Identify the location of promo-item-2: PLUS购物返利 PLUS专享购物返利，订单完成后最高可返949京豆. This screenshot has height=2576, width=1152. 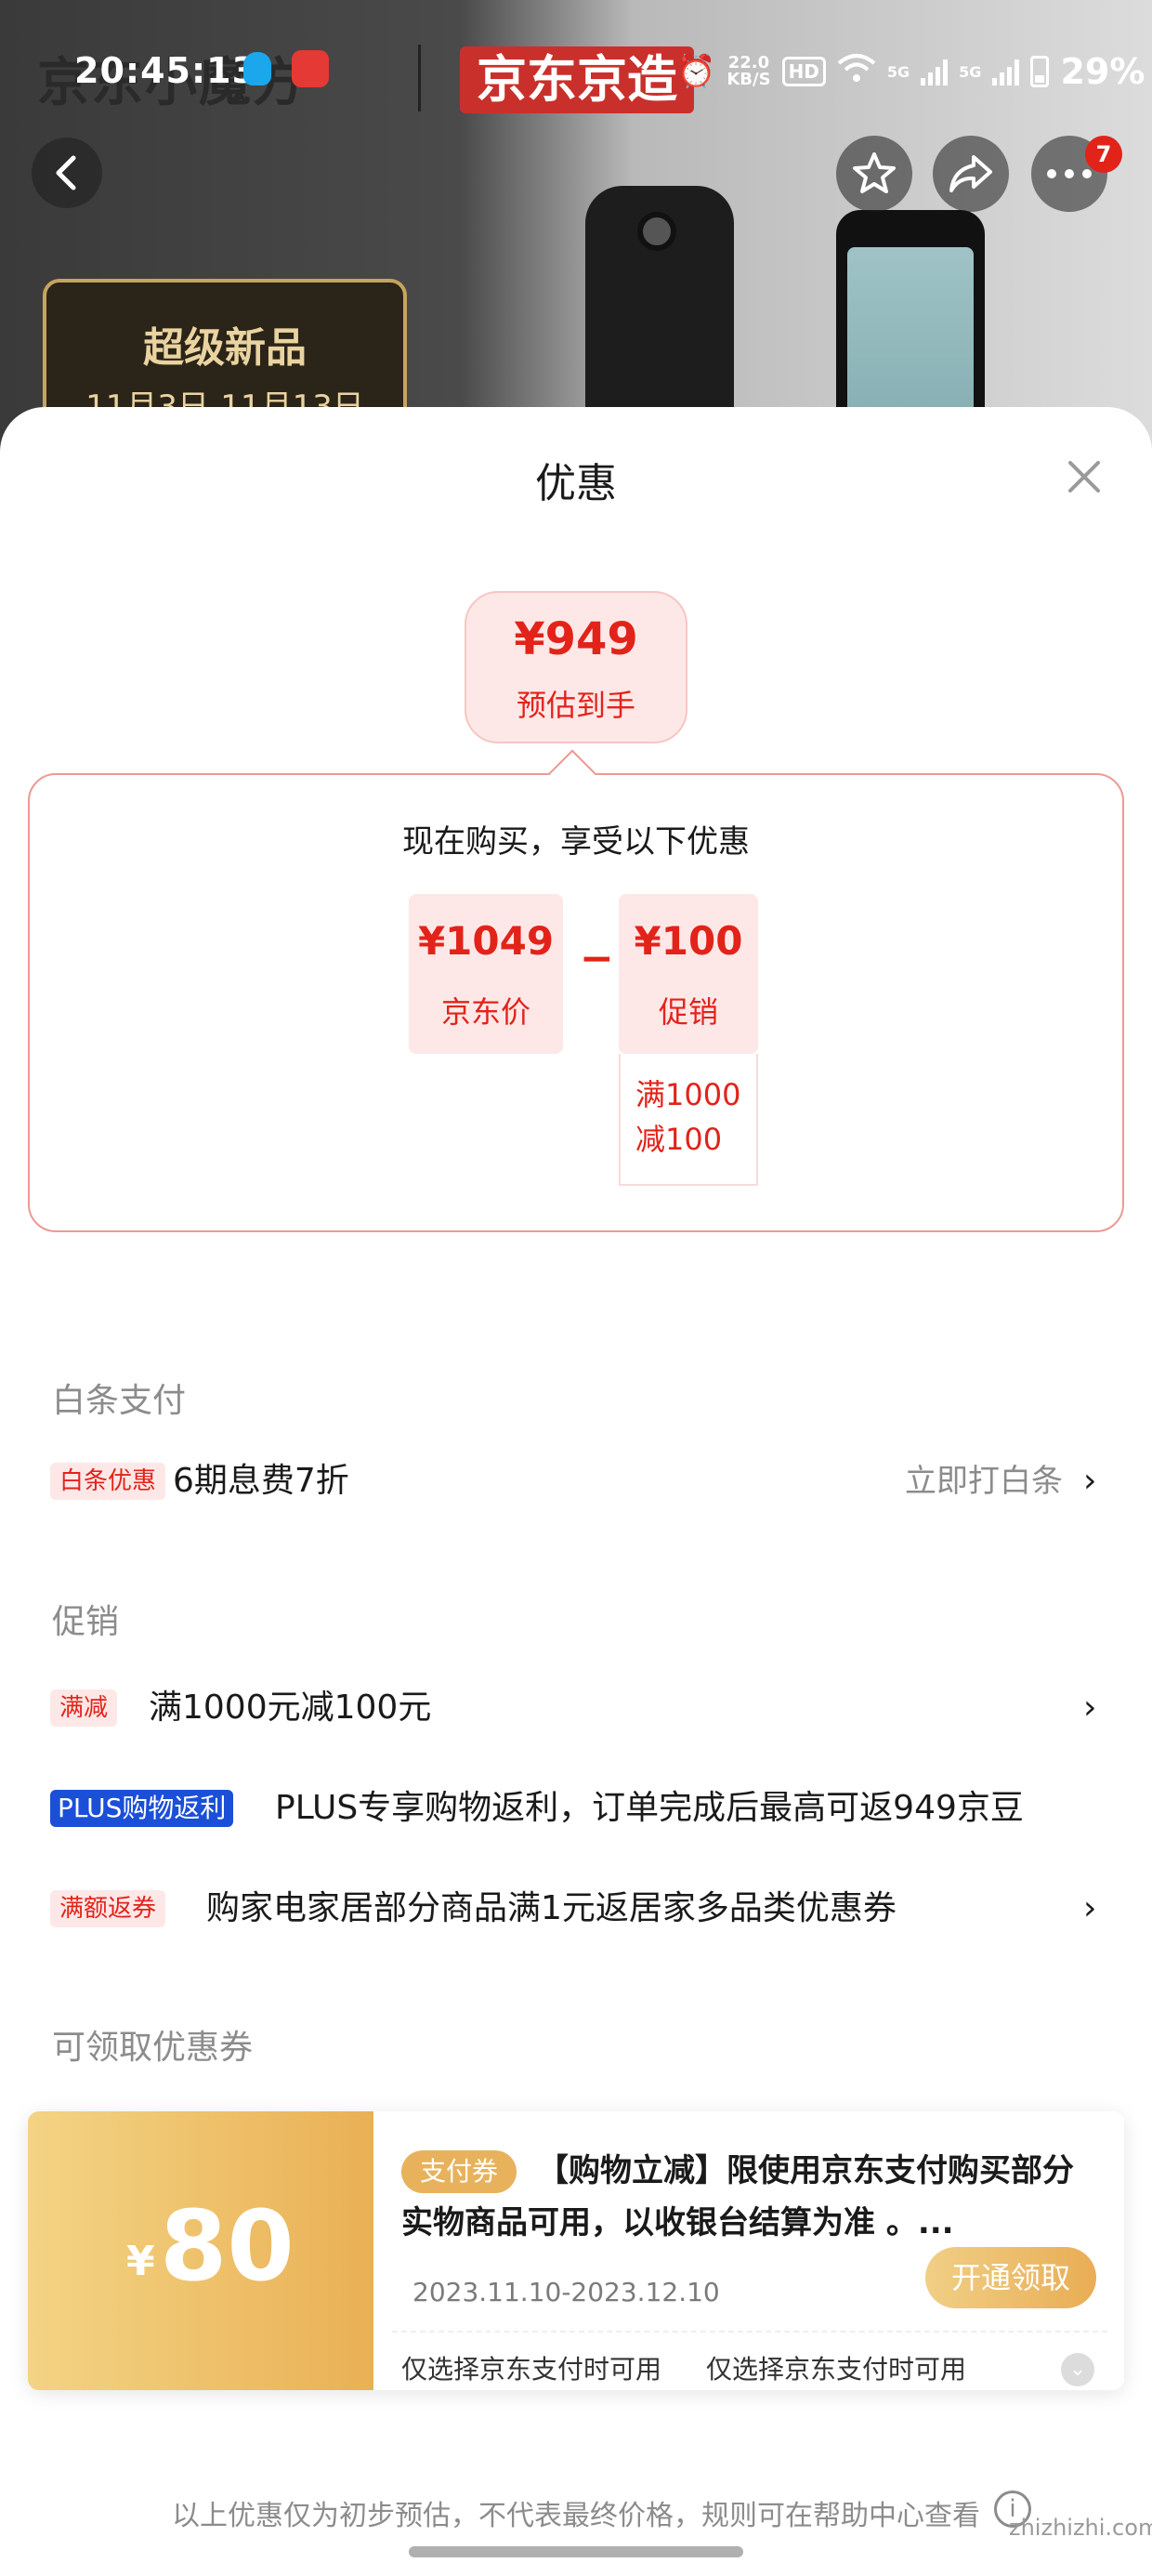
(576, 1808).